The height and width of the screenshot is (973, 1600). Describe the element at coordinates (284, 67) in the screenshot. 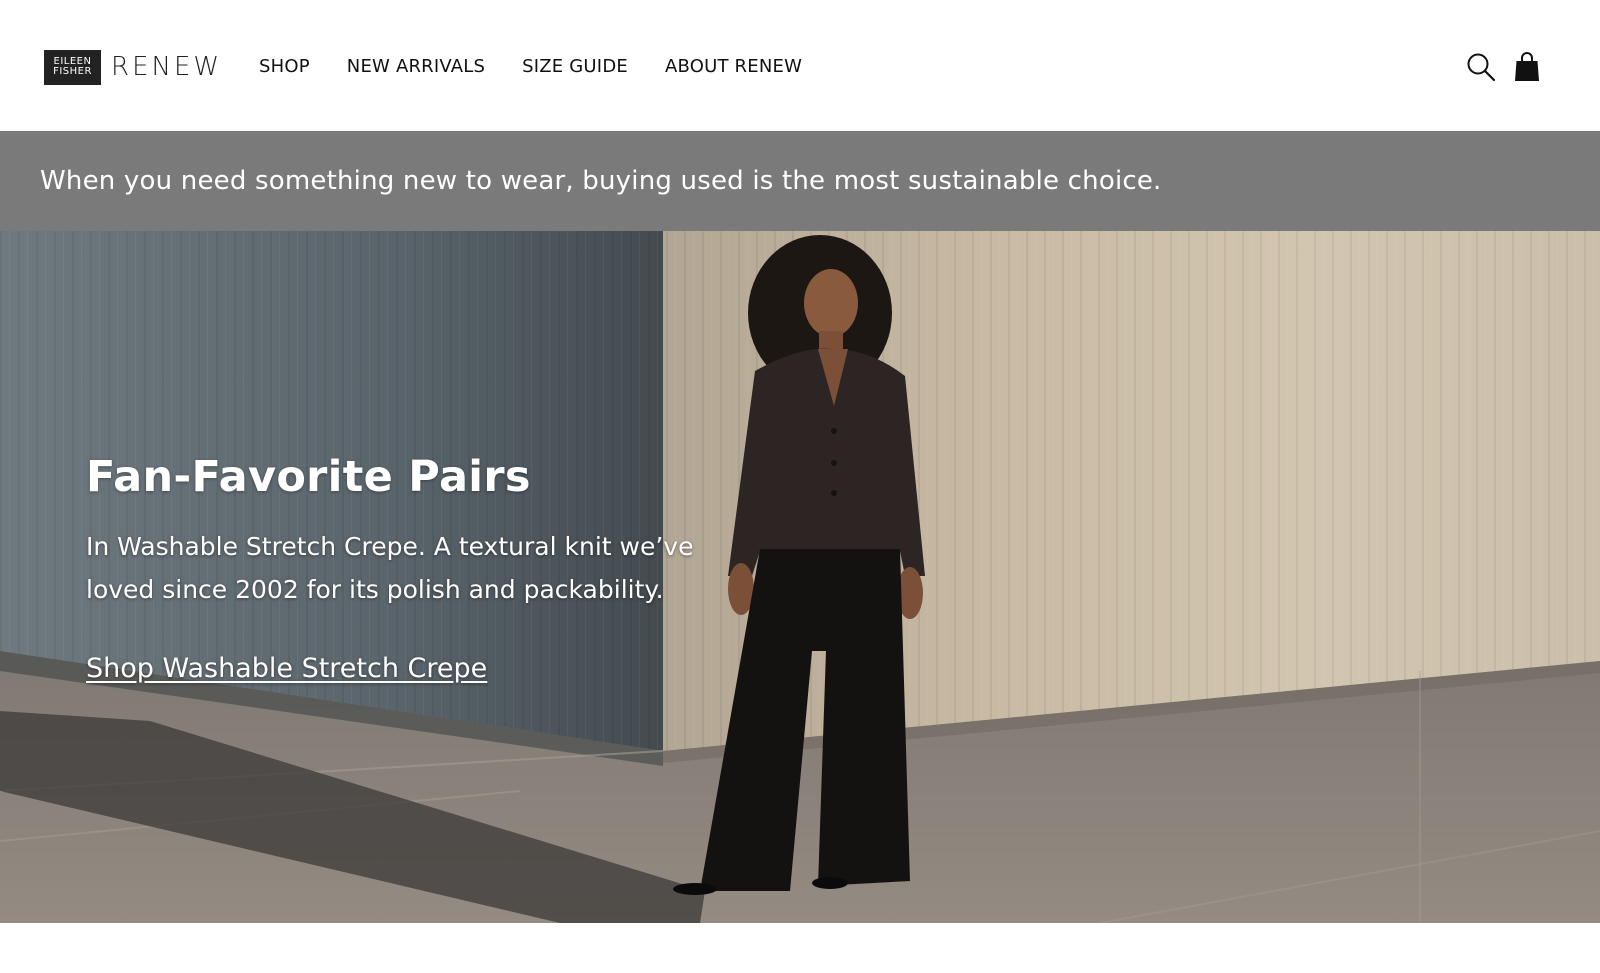

I see `nav-item-shop: SHOP` at that location.